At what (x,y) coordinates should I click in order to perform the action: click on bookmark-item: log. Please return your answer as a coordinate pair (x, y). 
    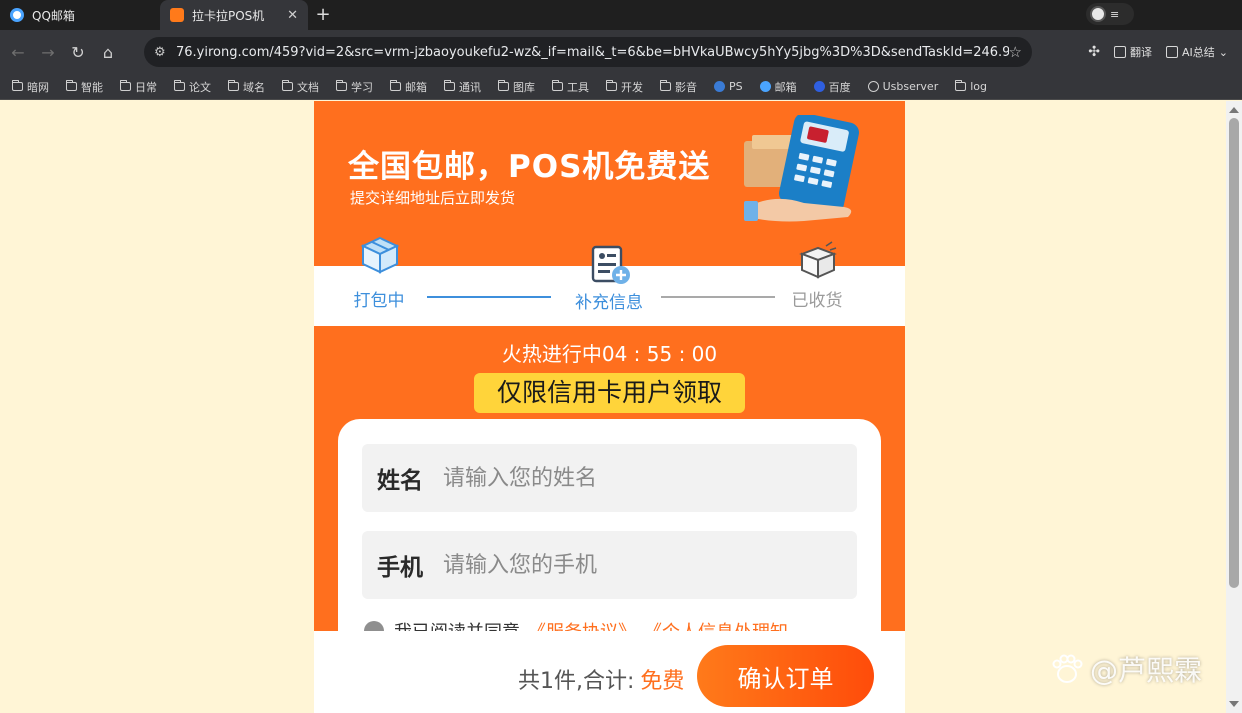
    Looking at the image, I should click on (970, 86).